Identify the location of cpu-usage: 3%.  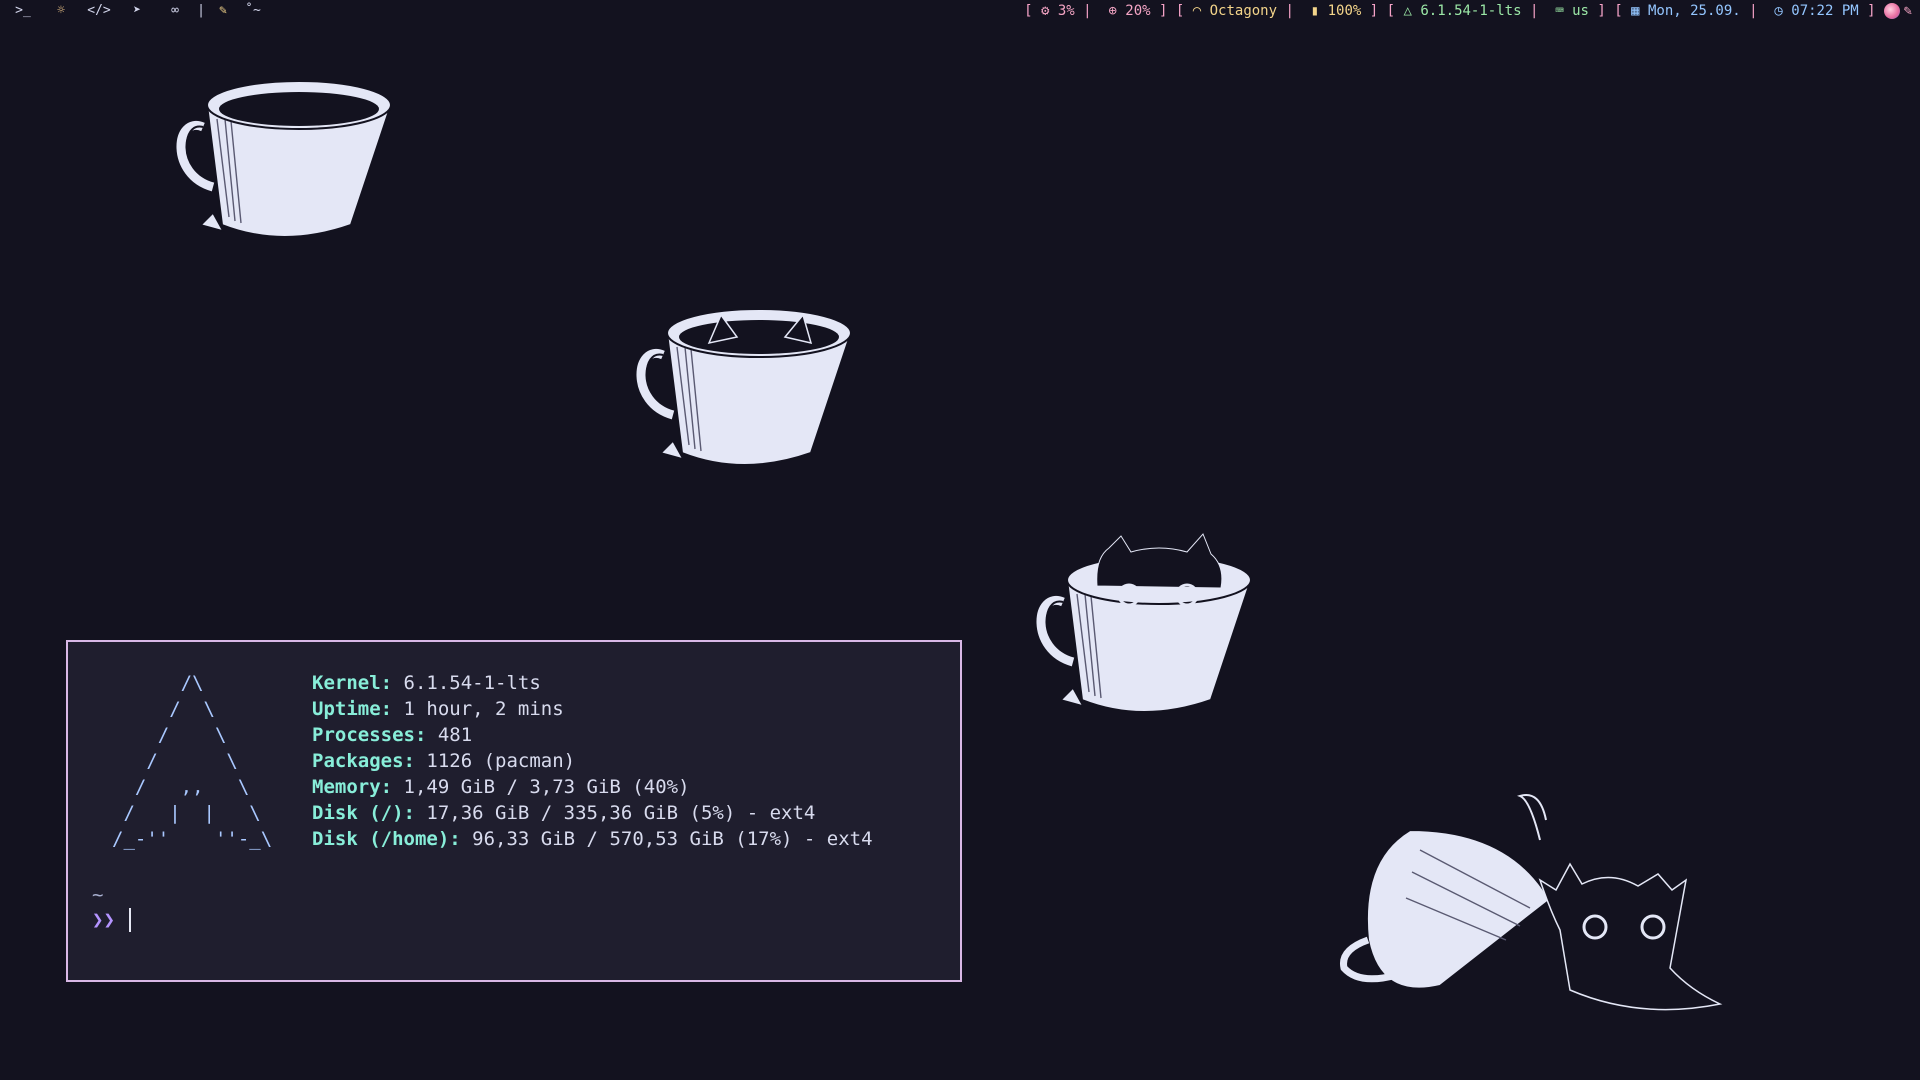
(1066, 11).